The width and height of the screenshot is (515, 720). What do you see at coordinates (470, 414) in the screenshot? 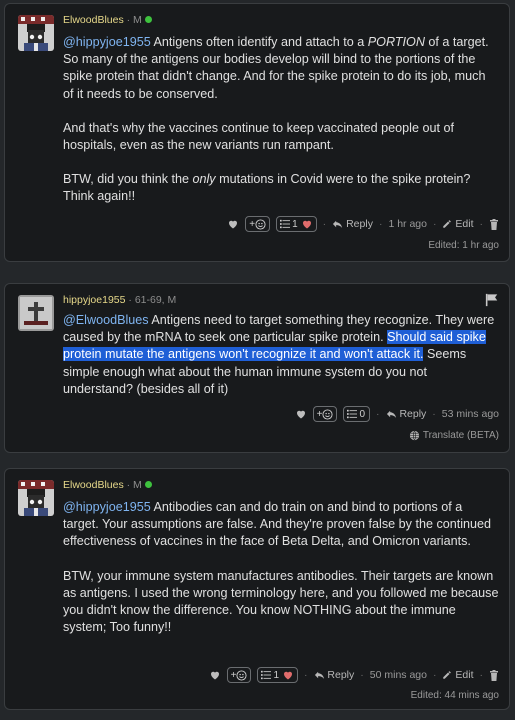
I see `timestamp: 53 mins ago` at bounding box center [470, 414].